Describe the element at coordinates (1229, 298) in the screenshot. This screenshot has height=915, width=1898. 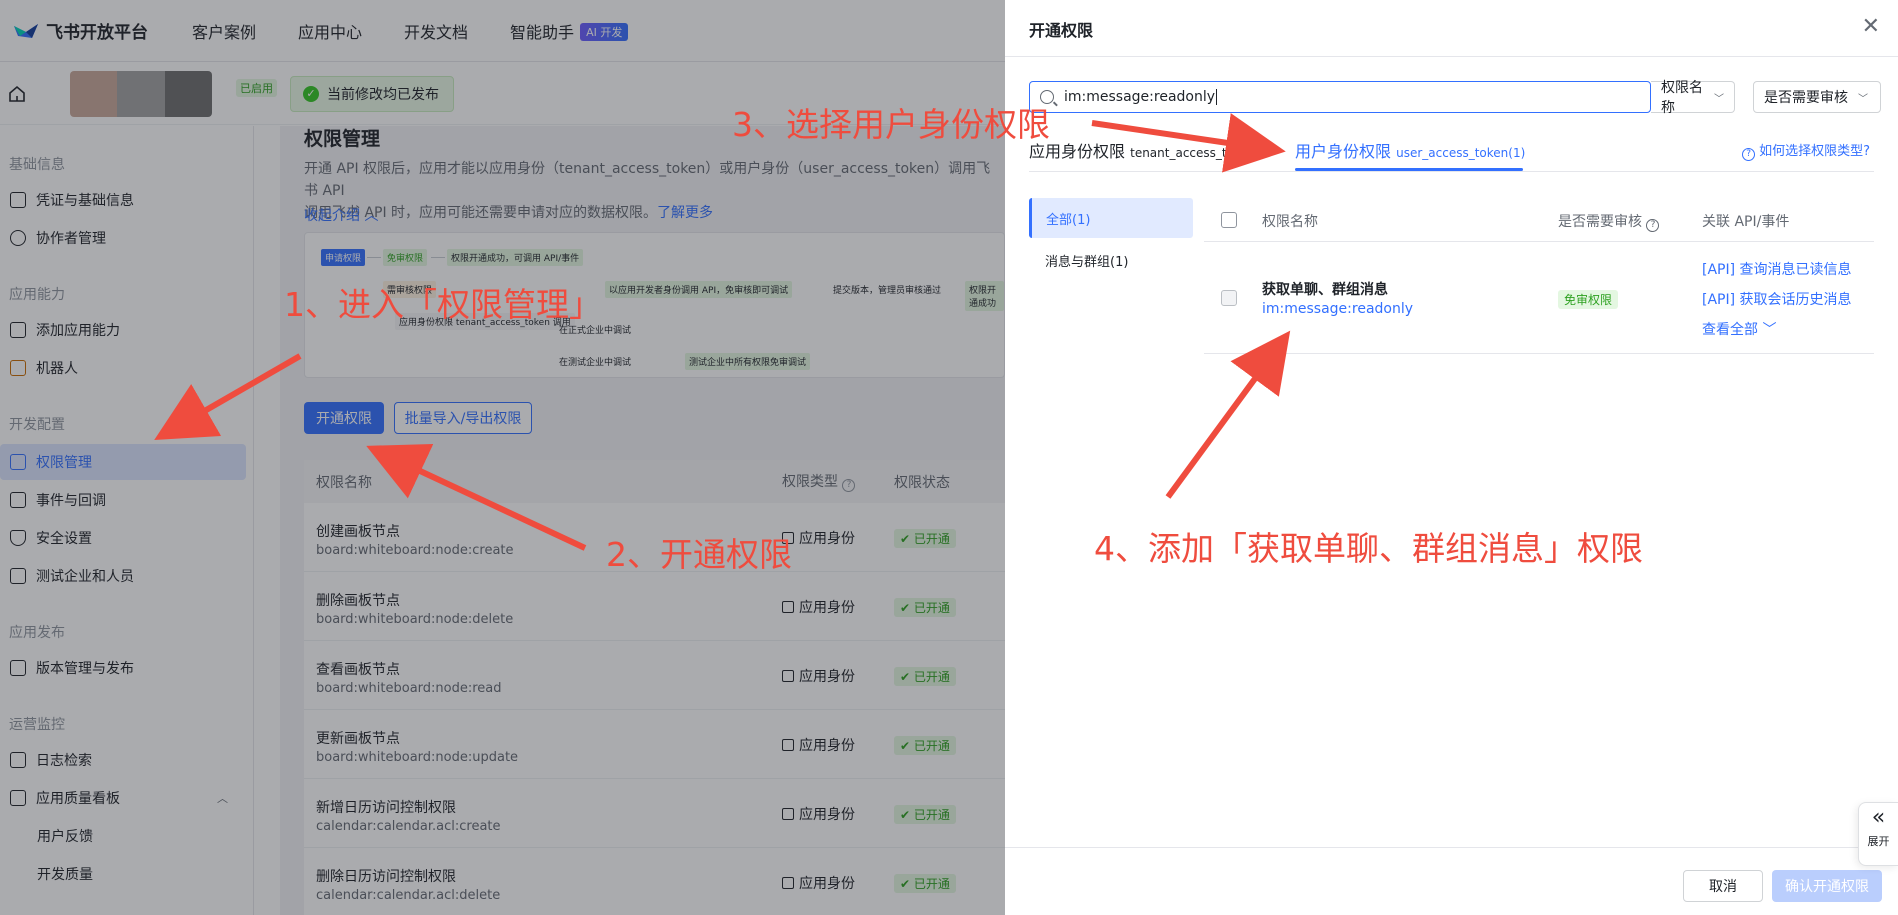
I see `row-checkbox` at that location.